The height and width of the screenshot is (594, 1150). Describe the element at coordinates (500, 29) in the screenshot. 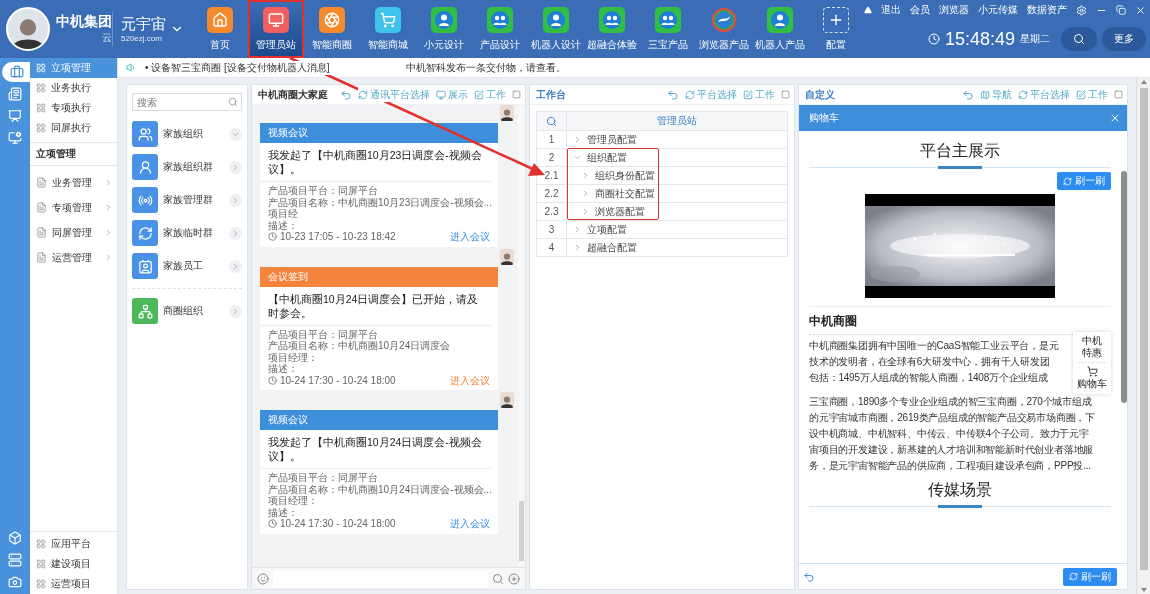

I see `nav-item: 产品设计` at that location.